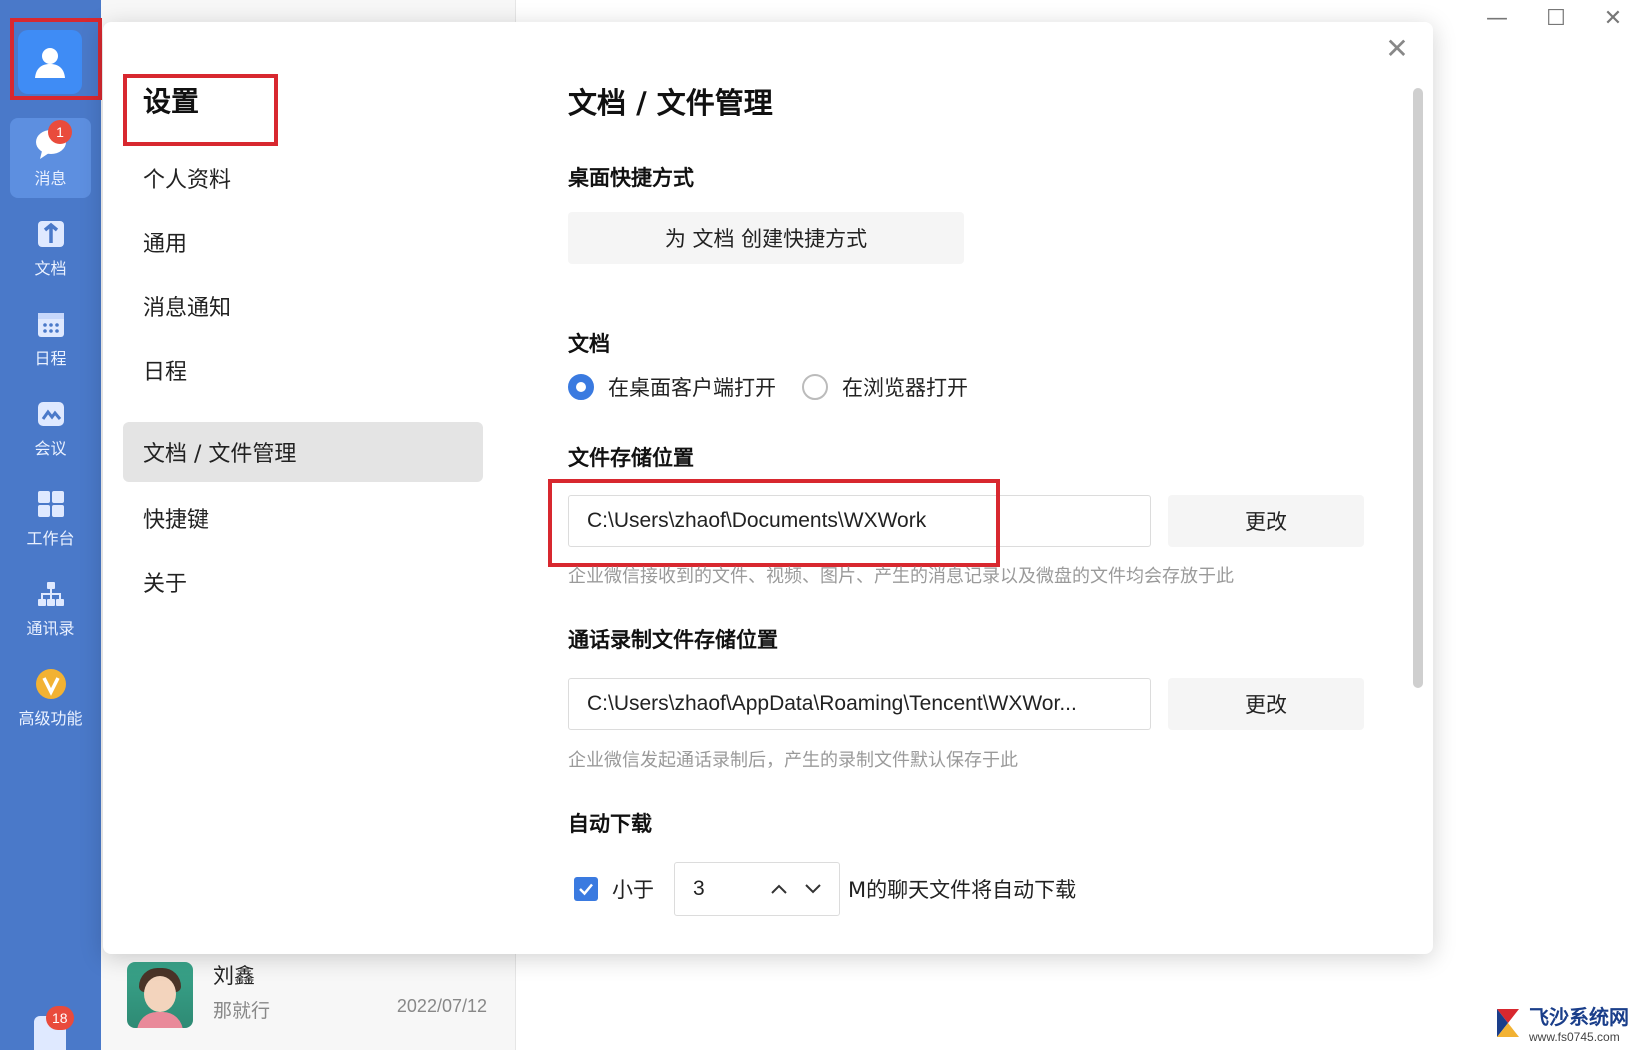 The image size is (1639, 1050). What do you see at coordinates (813, 889) in the screenshot?
I see `chevron-down-icon` at bounding box center [813, 889].